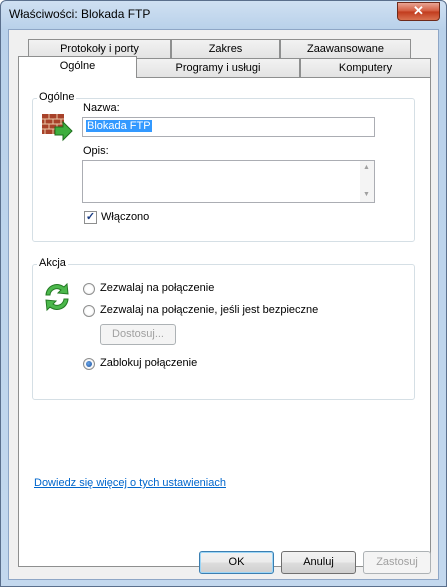  Describe the element at coordinates (157, 288) in the screenshot. I see `allow-connection-label: Zezwalaj na połączenie` at that location.